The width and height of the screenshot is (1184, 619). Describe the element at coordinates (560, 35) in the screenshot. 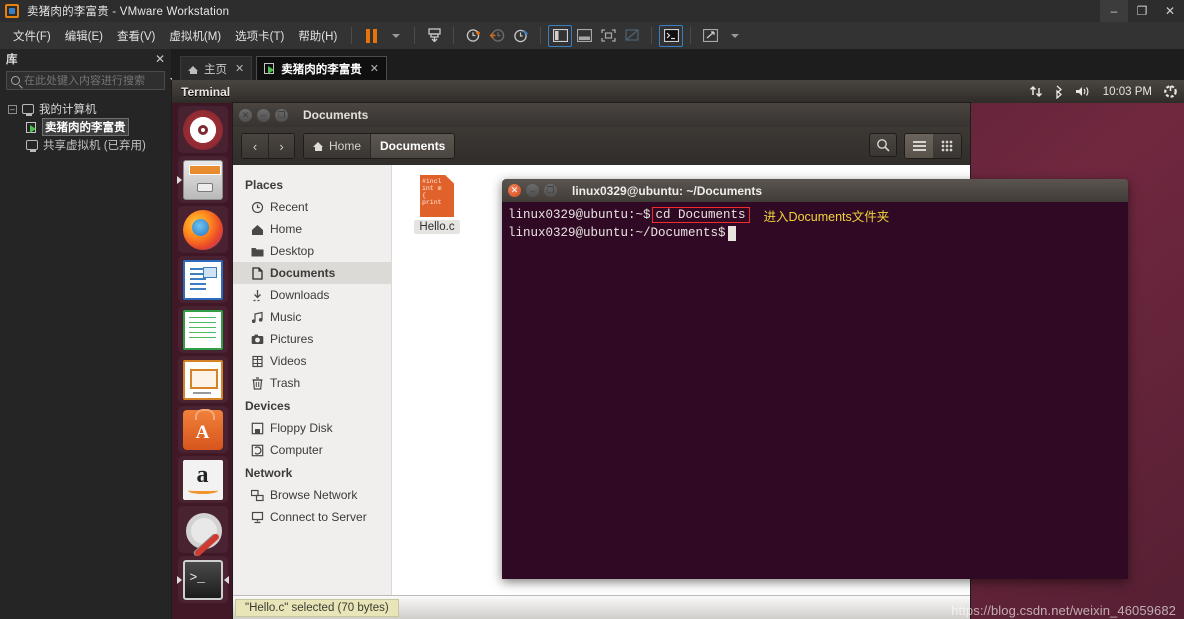

I see `show-library-icon` at that location.